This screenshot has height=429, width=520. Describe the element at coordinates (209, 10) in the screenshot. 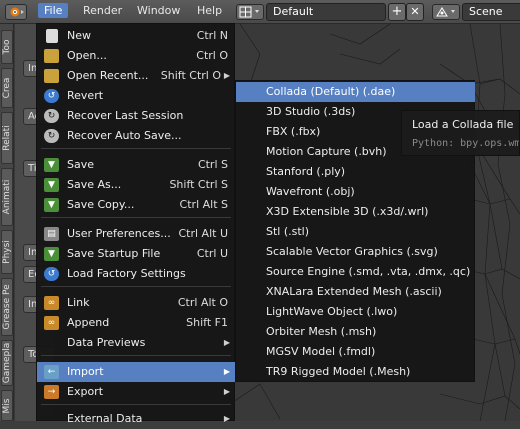

I see `menu-help: Help` at that location.